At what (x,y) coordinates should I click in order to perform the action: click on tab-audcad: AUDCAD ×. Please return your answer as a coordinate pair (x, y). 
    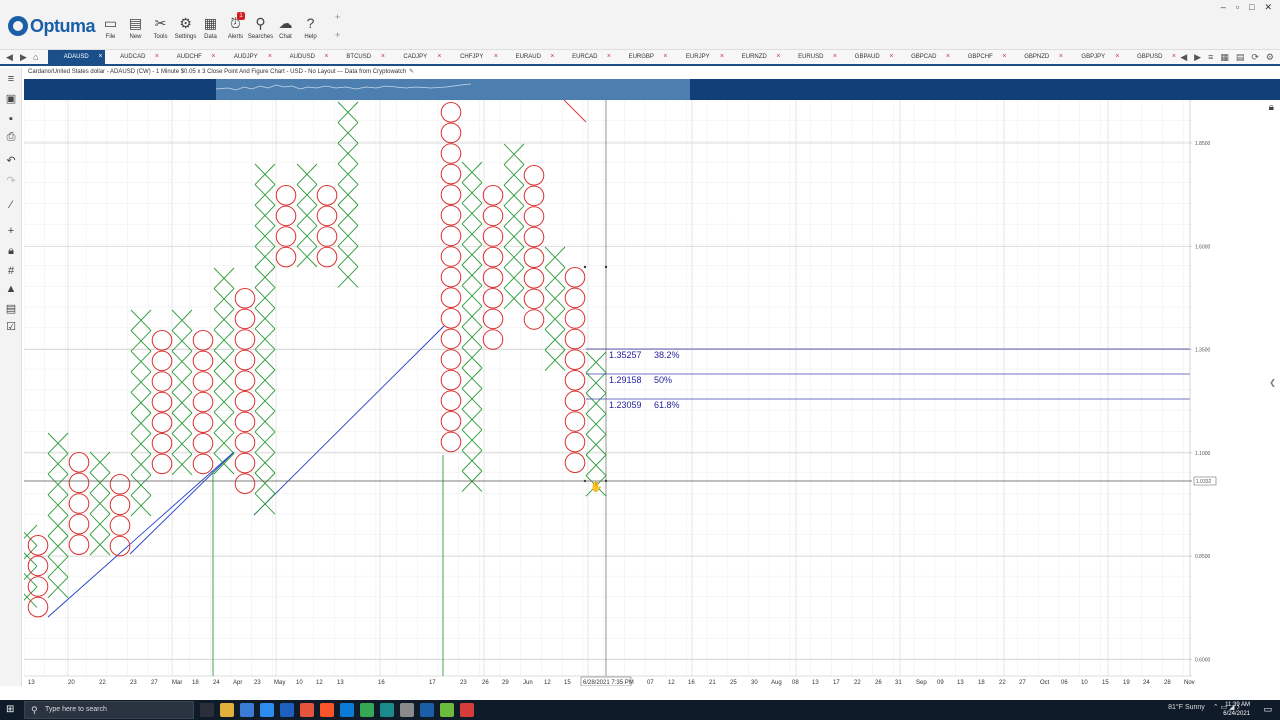
    Looking at the image, I should click on (133, 57).